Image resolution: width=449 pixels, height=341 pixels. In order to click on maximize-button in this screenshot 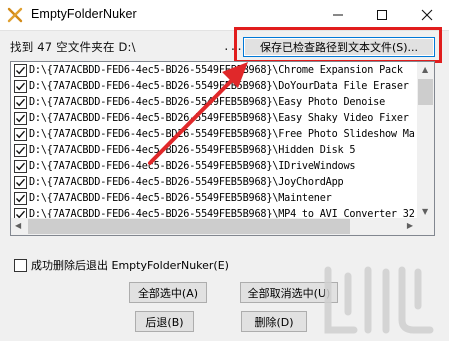, I will do `click(382, 15)`.